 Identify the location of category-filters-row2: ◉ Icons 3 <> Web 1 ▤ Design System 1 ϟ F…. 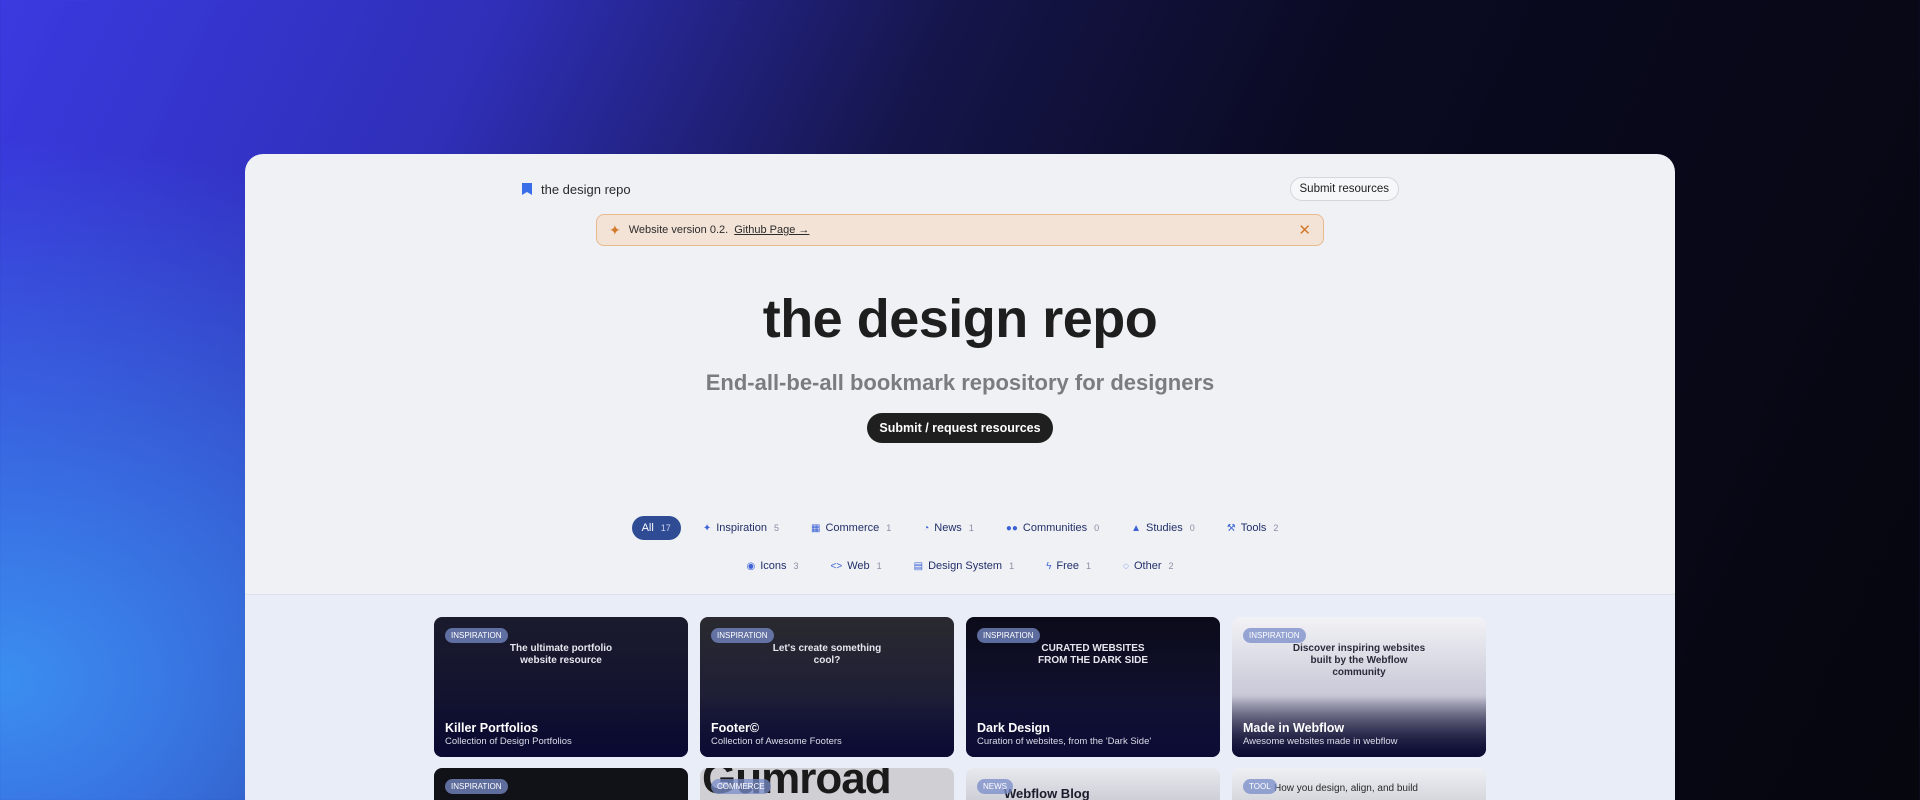
(960, 566).